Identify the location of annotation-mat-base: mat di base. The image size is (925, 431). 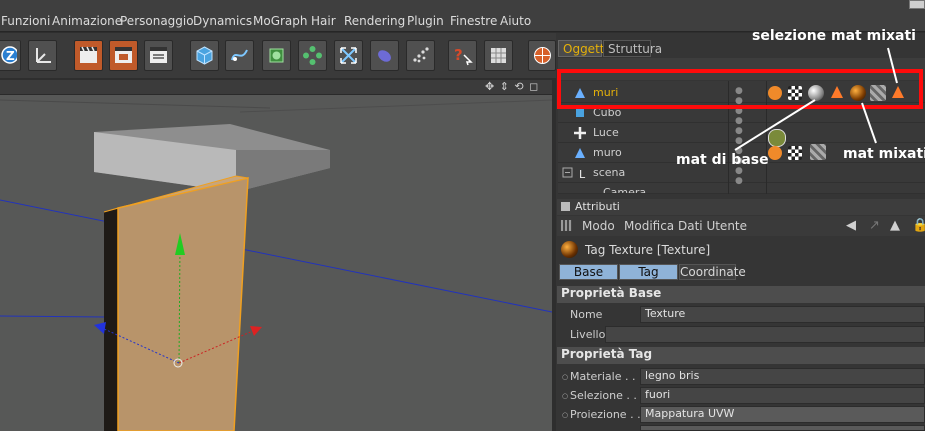
(722, 160).